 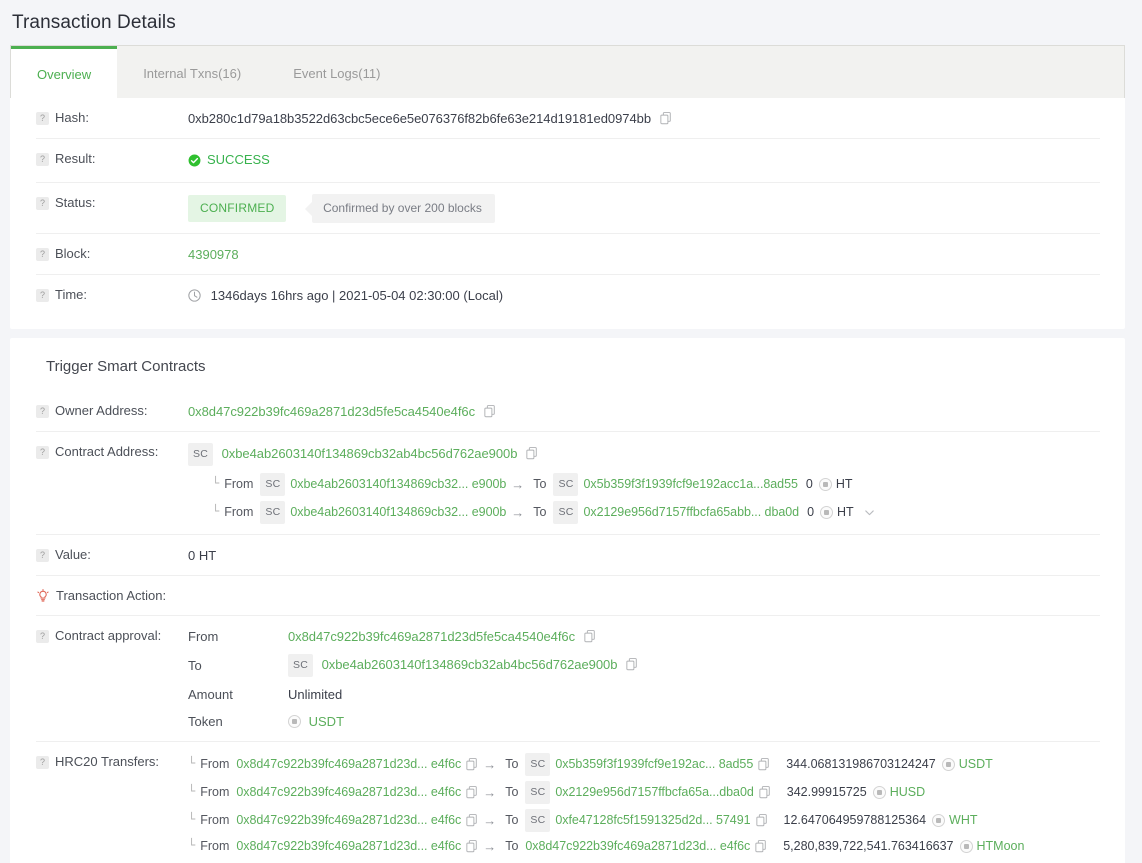 I want to click on contract-address-label-group: ? Contract Address:, so click(x=112, y=451).